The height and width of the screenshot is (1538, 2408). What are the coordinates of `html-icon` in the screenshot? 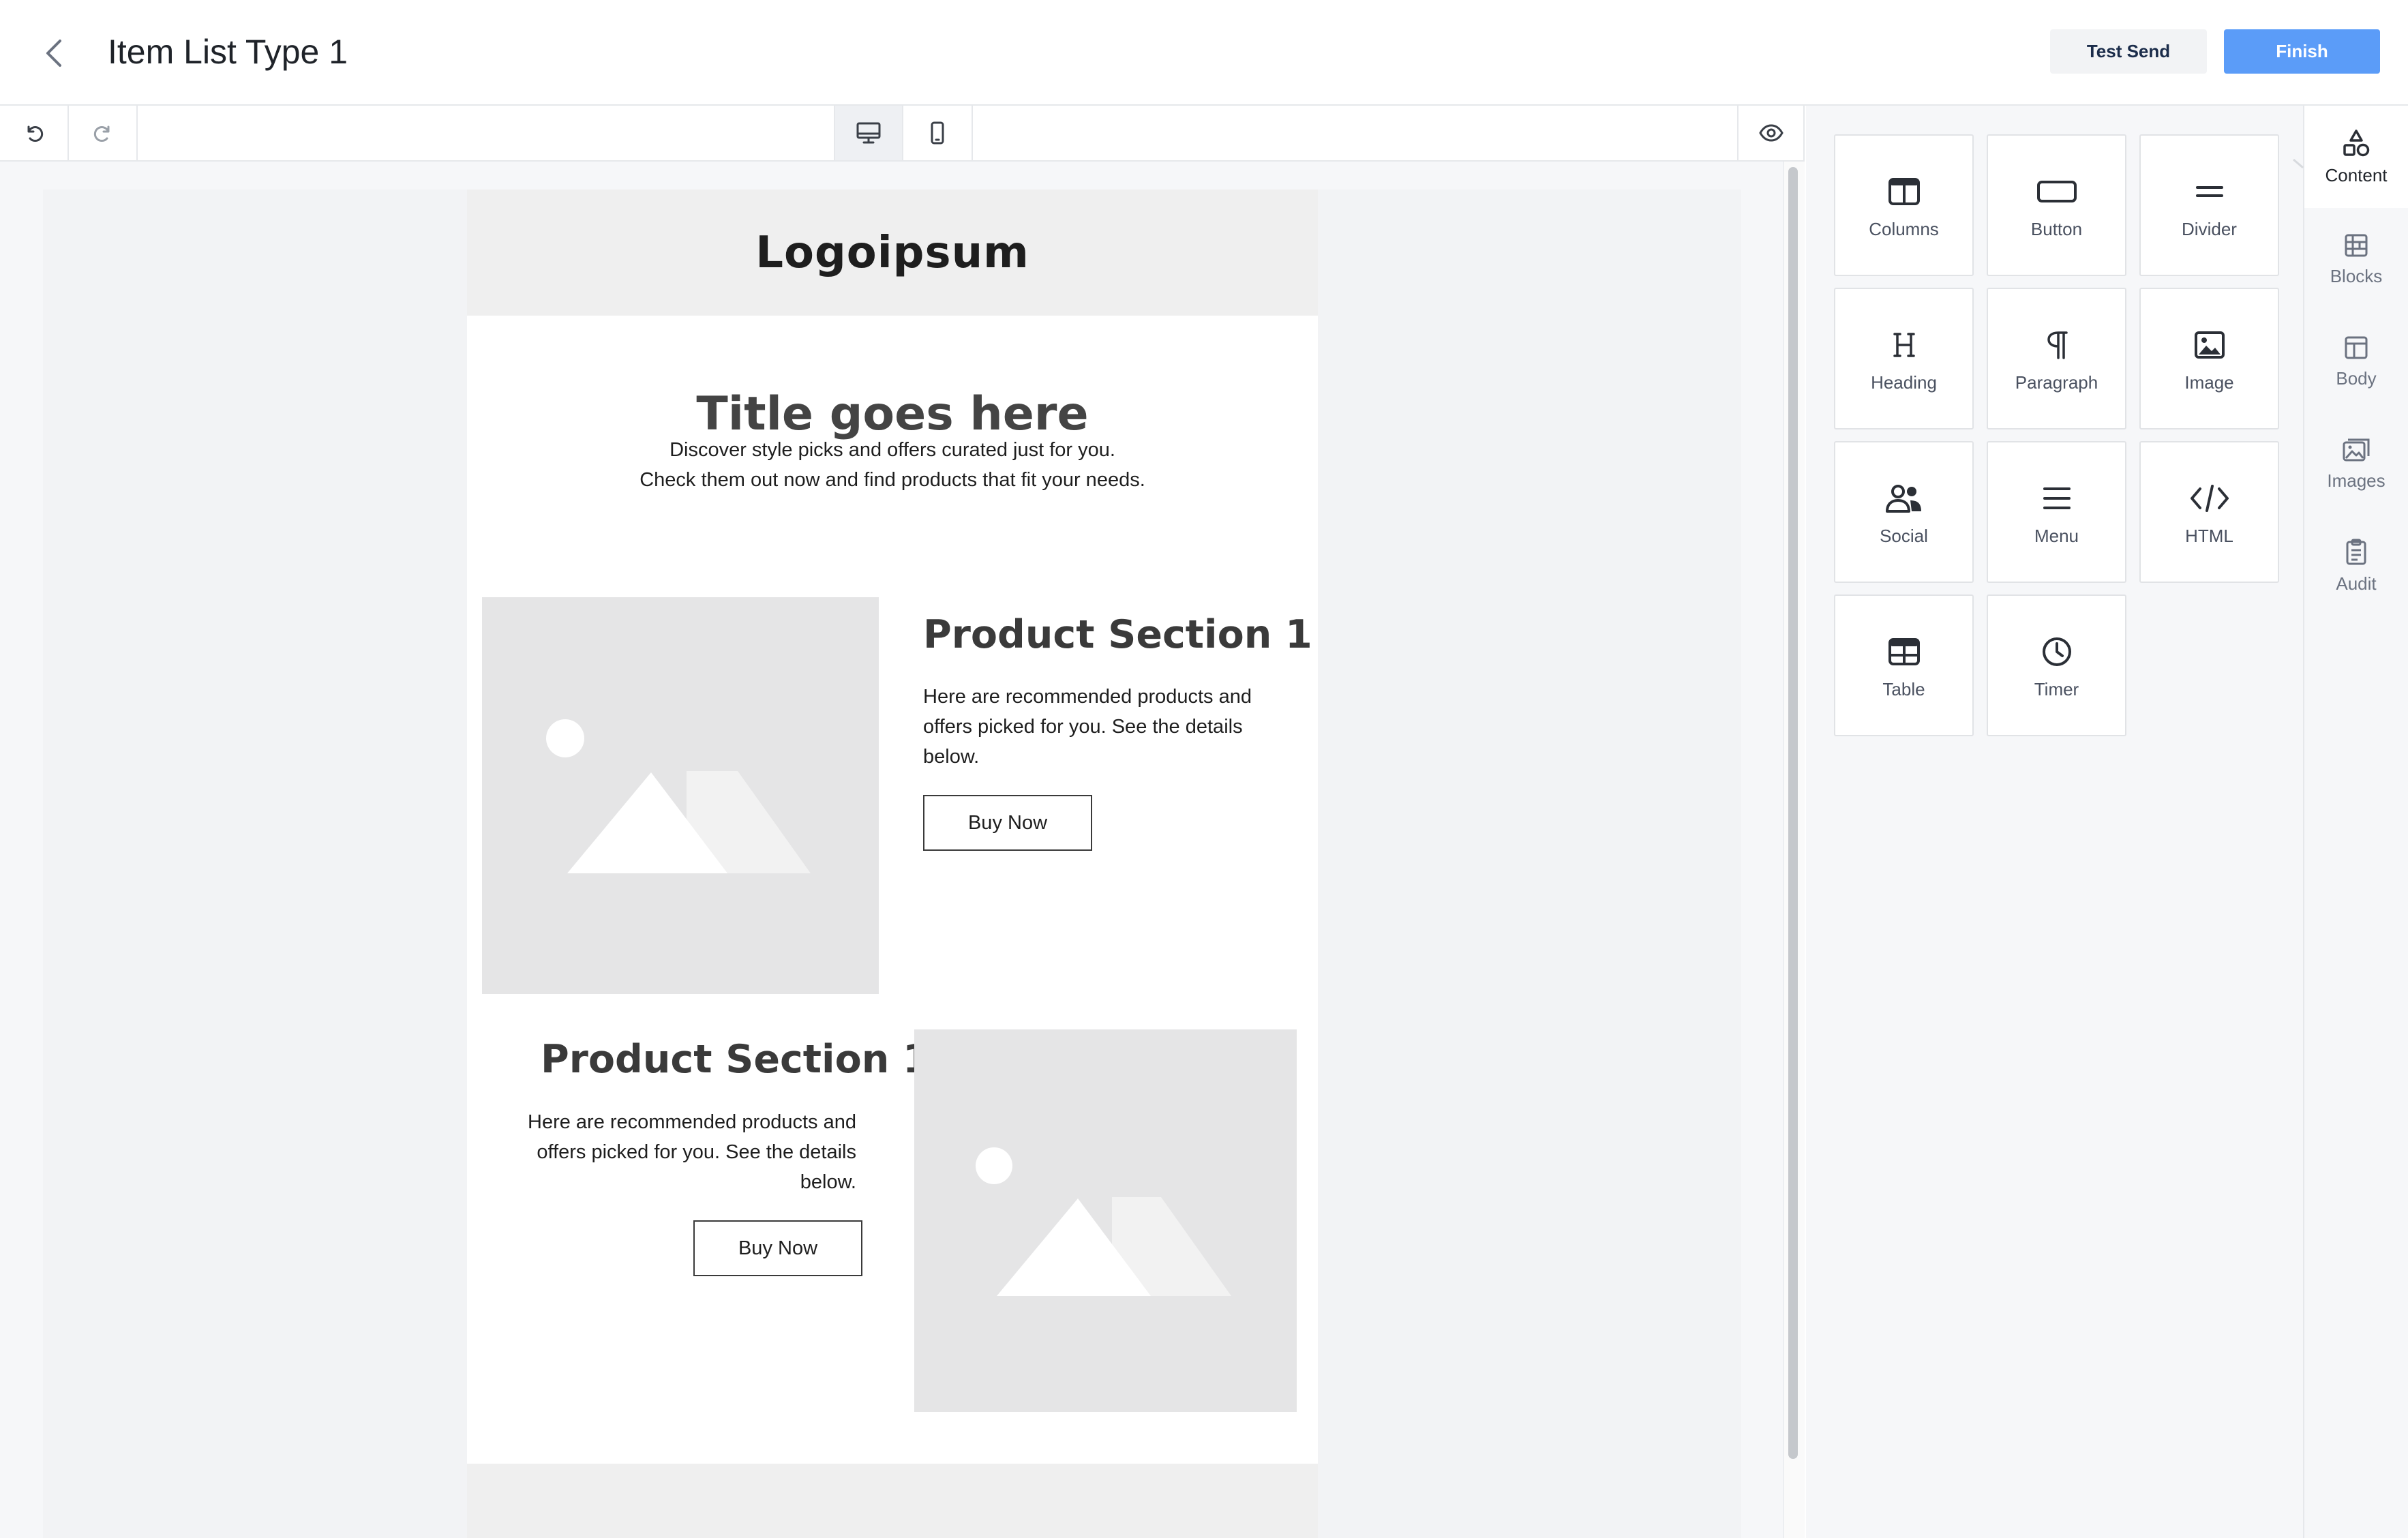 It's located at (2209, 498).